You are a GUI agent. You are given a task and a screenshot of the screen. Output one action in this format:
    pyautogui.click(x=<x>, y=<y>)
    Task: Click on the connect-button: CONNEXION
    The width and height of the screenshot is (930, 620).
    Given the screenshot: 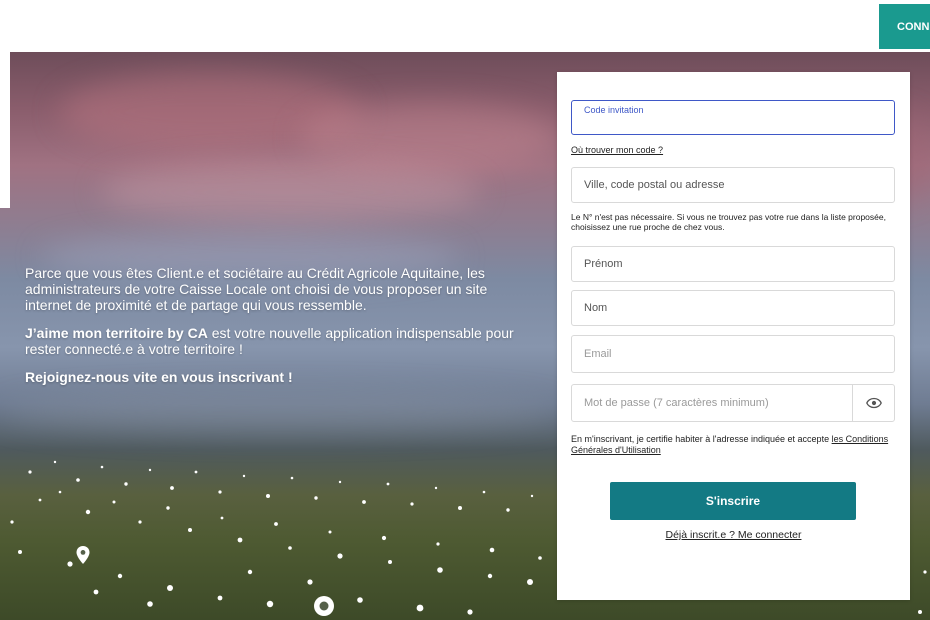 What is the action you would take?
    pyautogui.click(x=904, y=26)
    